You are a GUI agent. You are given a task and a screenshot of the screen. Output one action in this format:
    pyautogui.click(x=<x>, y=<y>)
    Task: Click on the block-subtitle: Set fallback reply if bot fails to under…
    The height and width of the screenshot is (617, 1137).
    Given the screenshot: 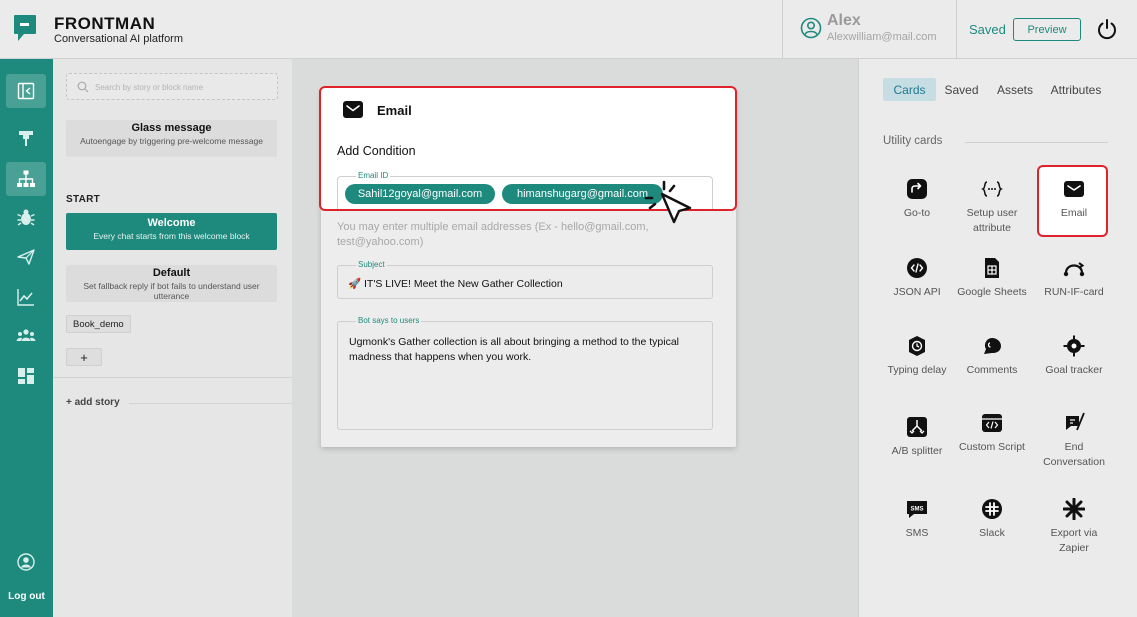 What is the action you would take?
    pyautogui.click(x=171, y=291)
    